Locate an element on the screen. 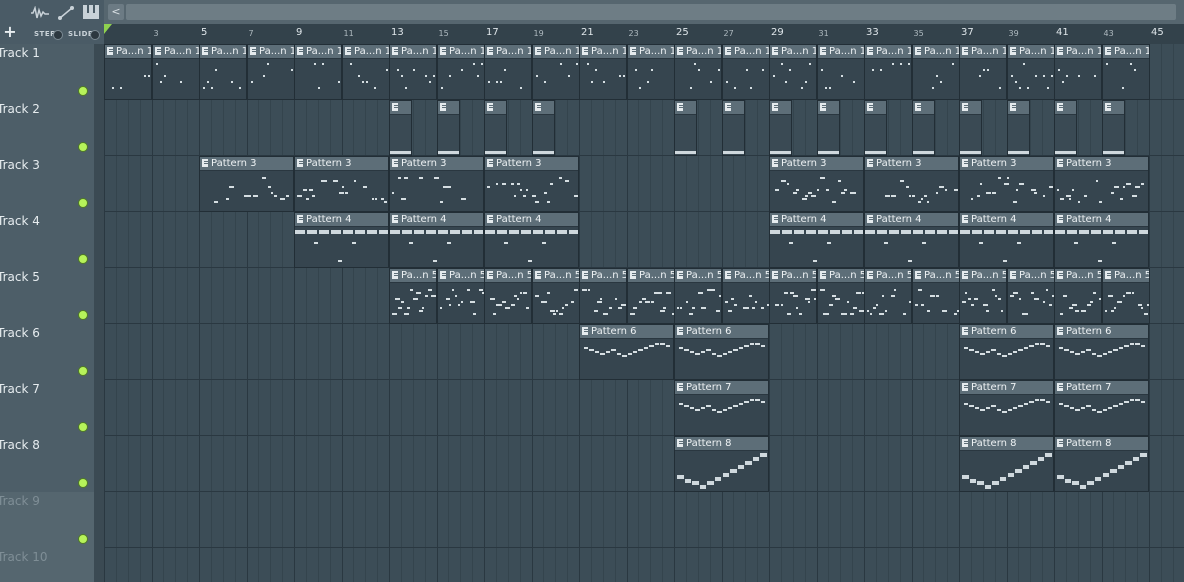  clip-header: Pattern 8 is located at coordinates (1101, 444).